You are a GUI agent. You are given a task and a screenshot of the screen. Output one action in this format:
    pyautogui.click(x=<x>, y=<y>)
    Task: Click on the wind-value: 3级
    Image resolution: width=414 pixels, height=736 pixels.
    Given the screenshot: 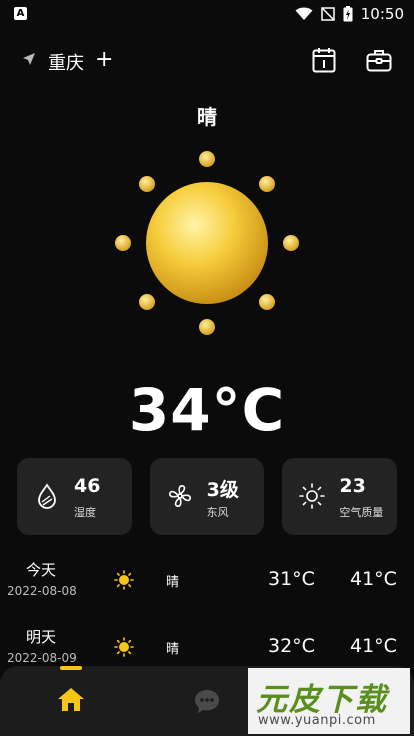 What is the action you would take?
    pyautogui.click(x=222, y=490)
    